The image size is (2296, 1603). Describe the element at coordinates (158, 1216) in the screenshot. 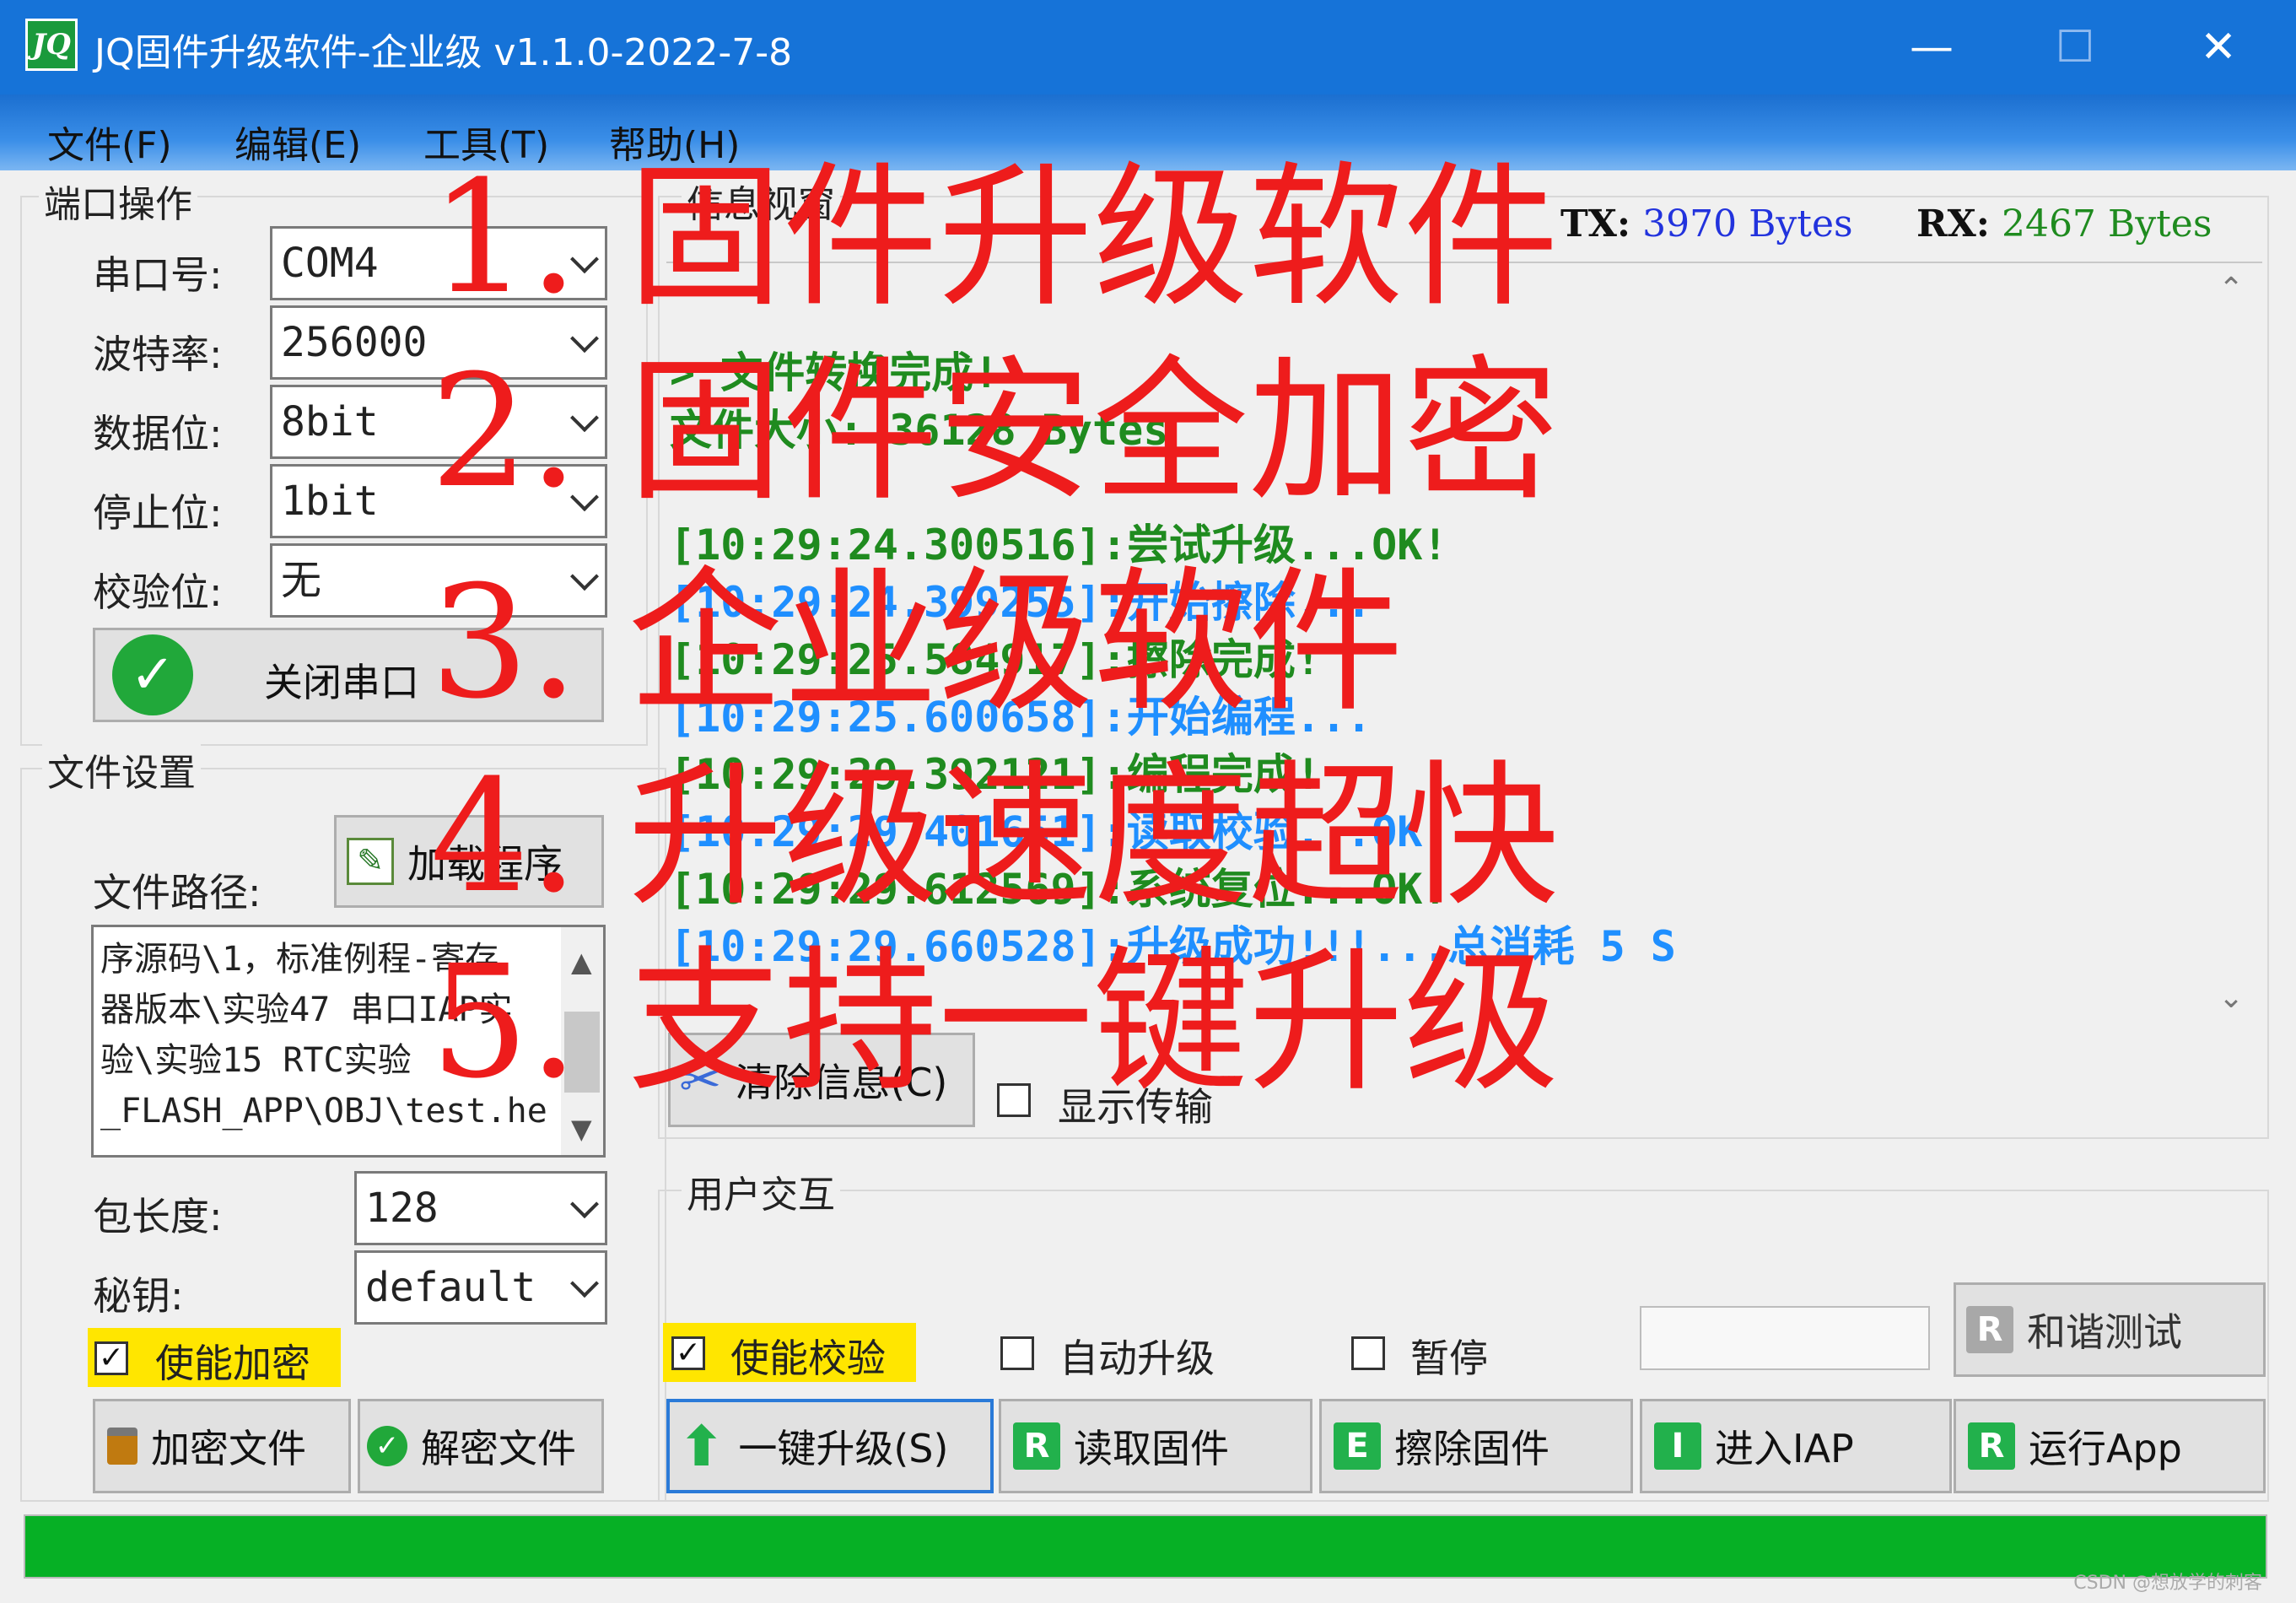

I see `packet-length-label: 包长度:` at that location.